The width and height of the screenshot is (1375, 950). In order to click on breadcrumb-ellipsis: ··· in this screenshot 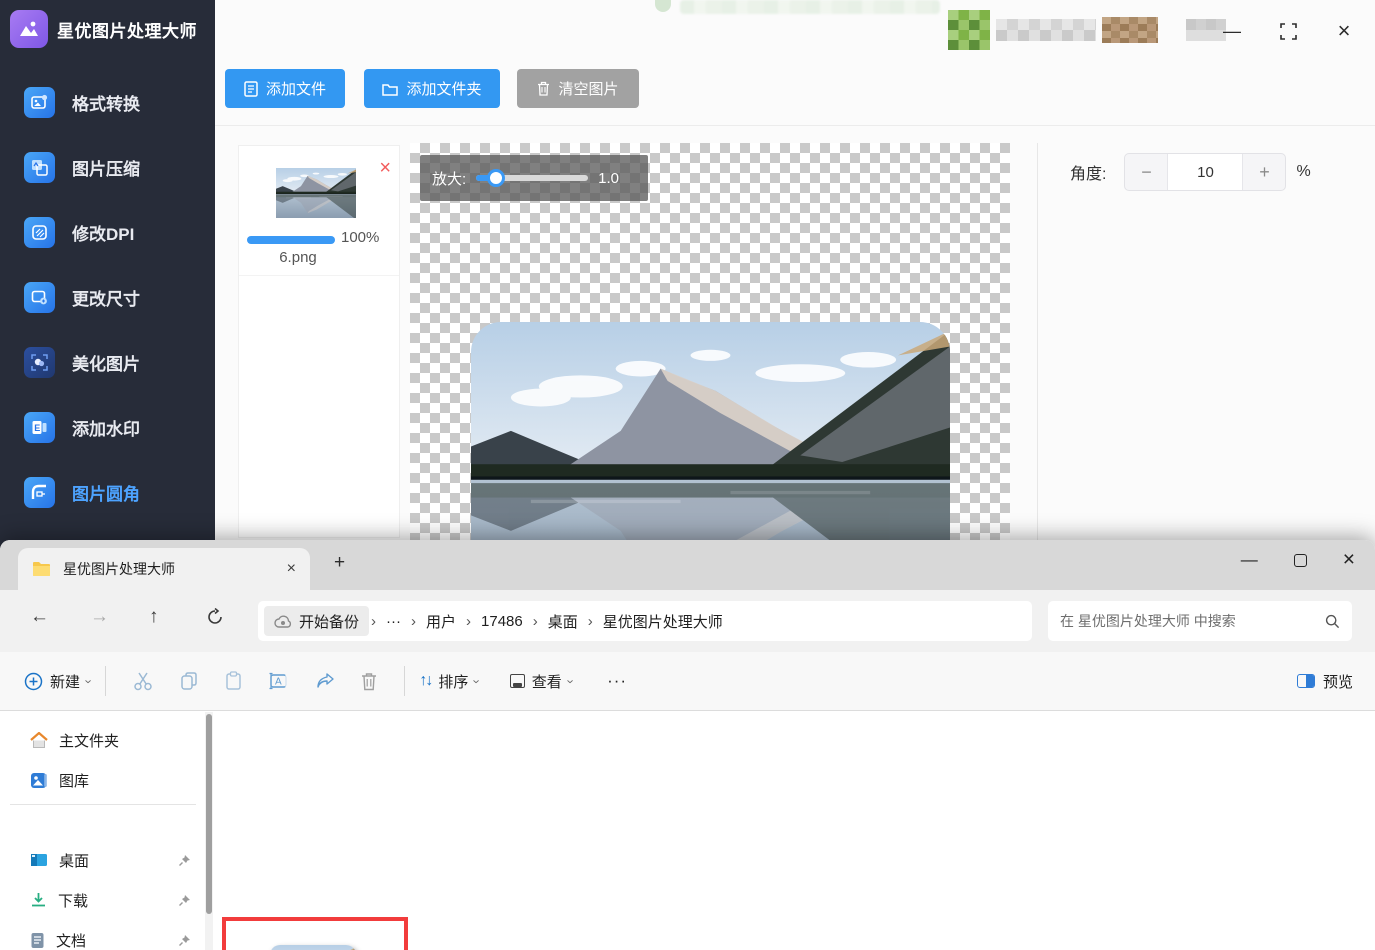, I will do `click(393, 621)`.